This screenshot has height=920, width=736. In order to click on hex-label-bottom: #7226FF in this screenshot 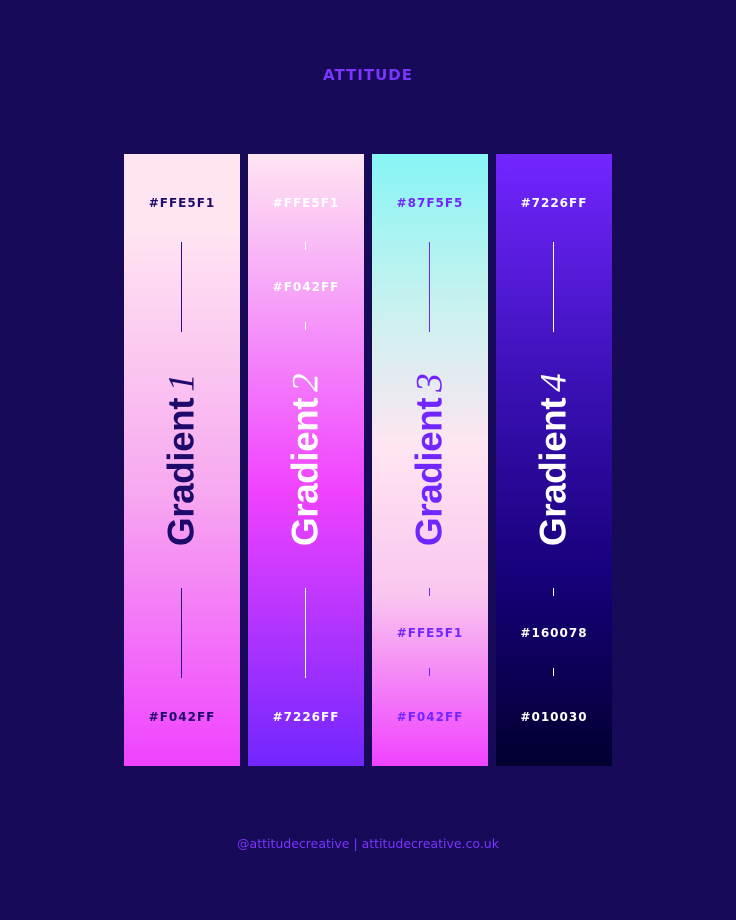, I will do `click(306, 717)`.